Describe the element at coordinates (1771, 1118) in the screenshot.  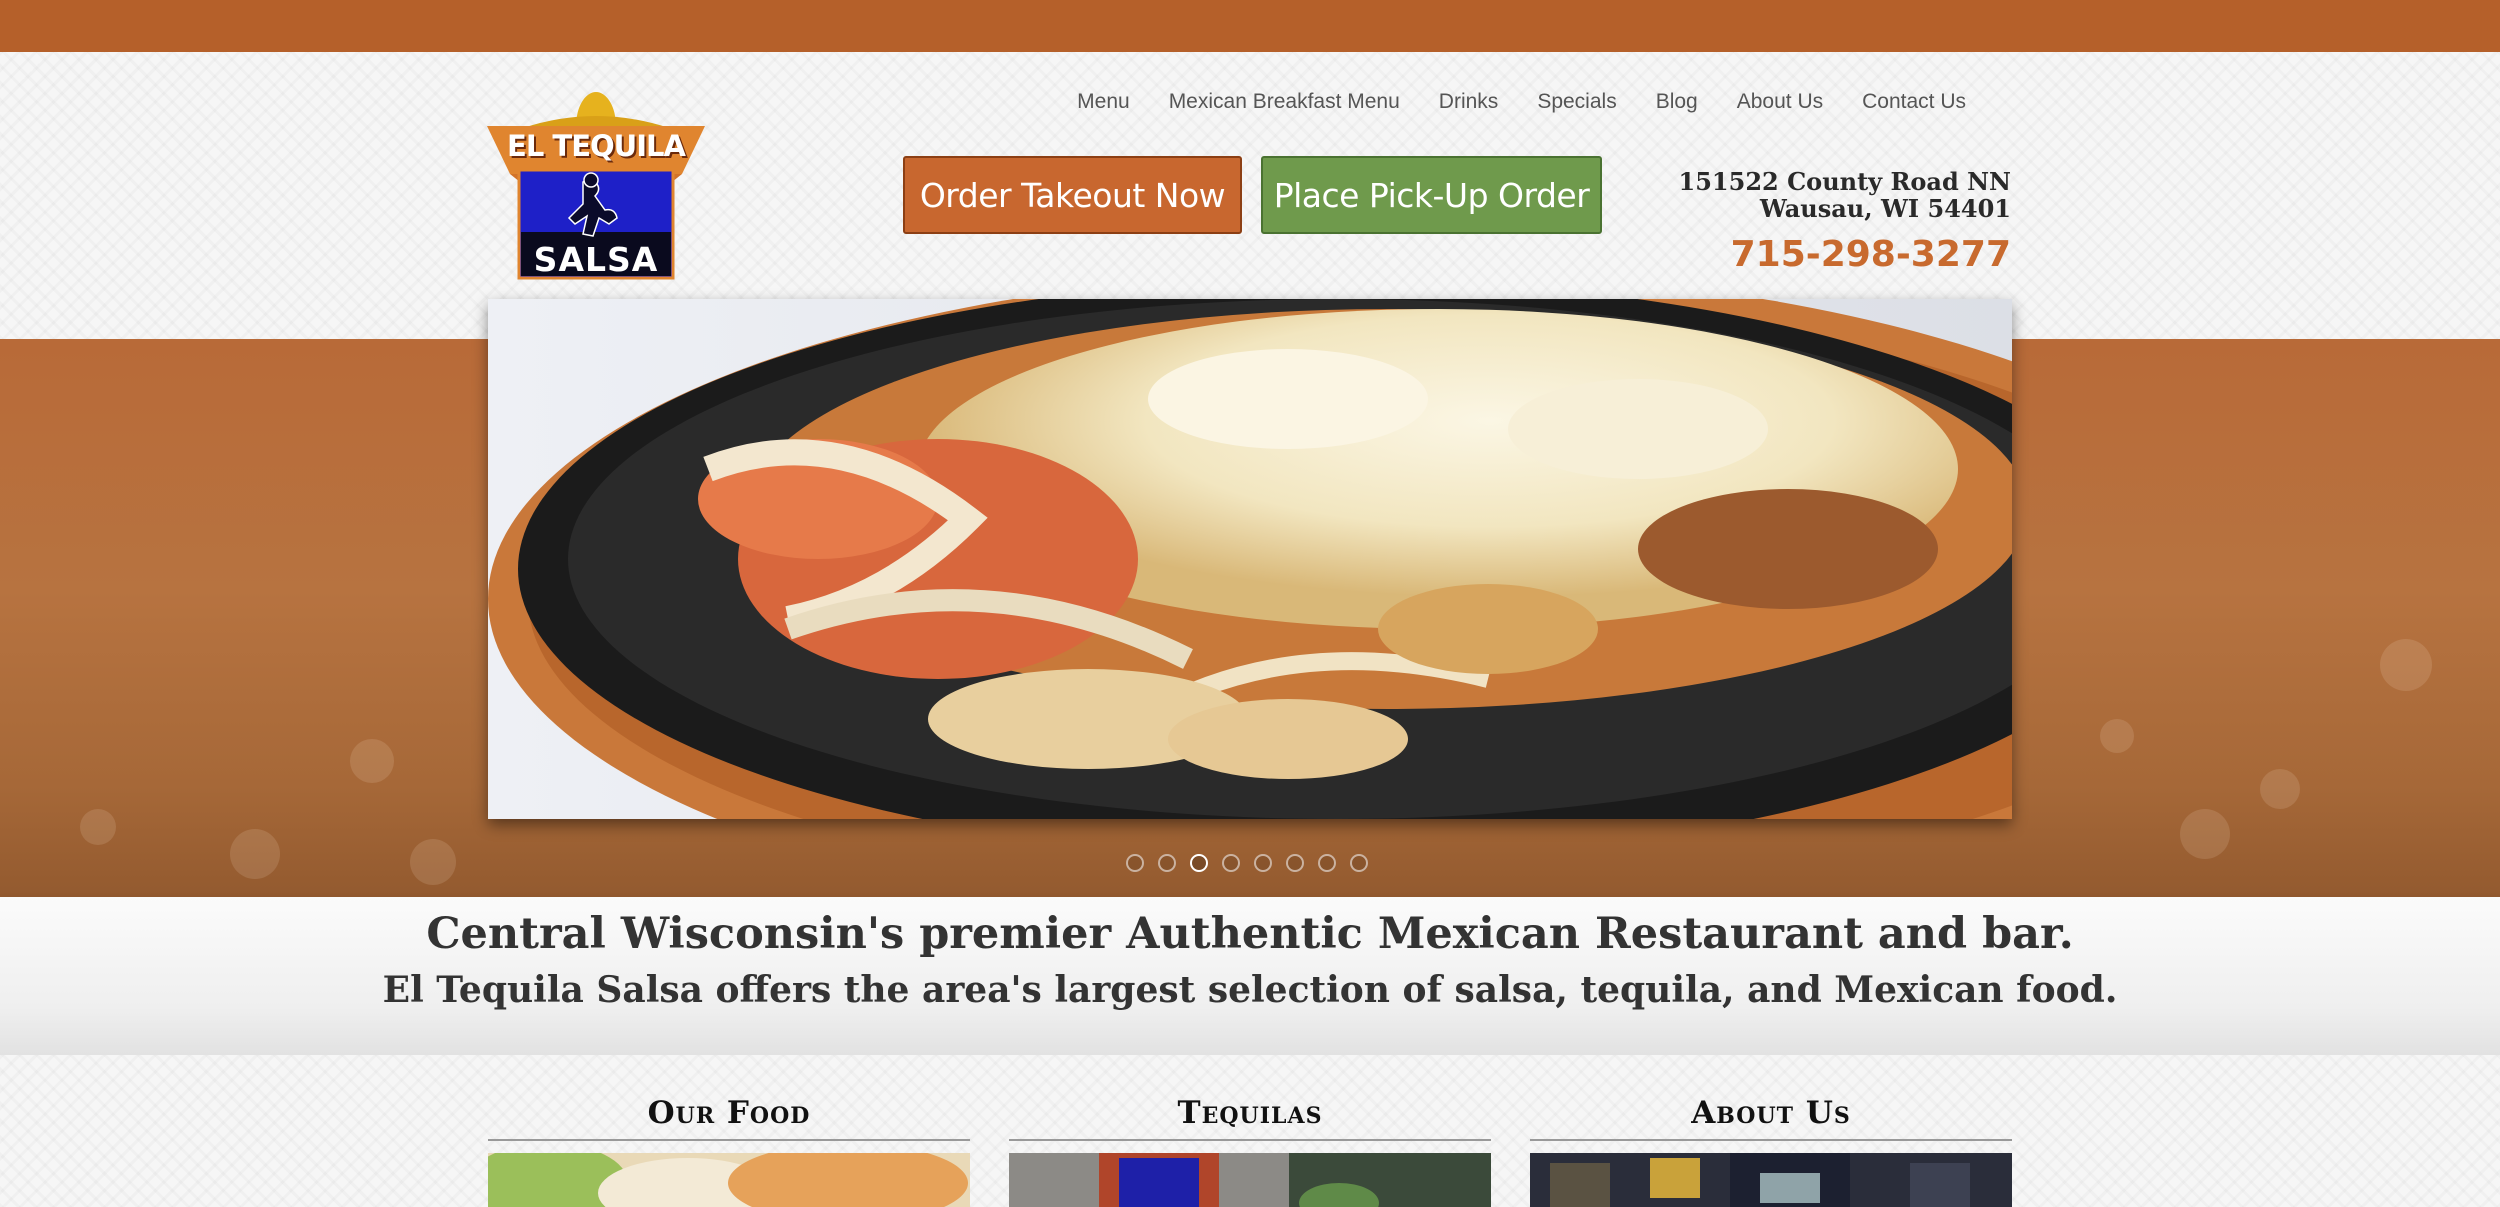
I see `feature-title: About Us` at that location.